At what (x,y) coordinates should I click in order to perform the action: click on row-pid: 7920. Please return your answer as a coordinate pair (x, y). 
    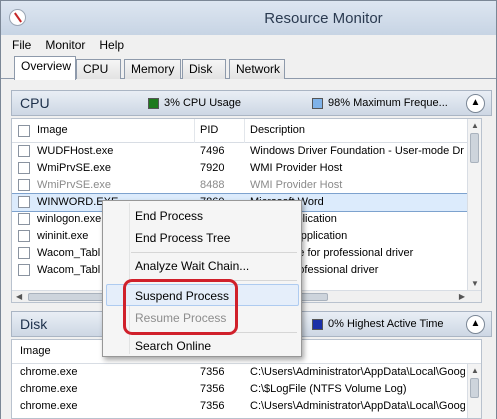
    Looking at the image, I should click on (212, 168).